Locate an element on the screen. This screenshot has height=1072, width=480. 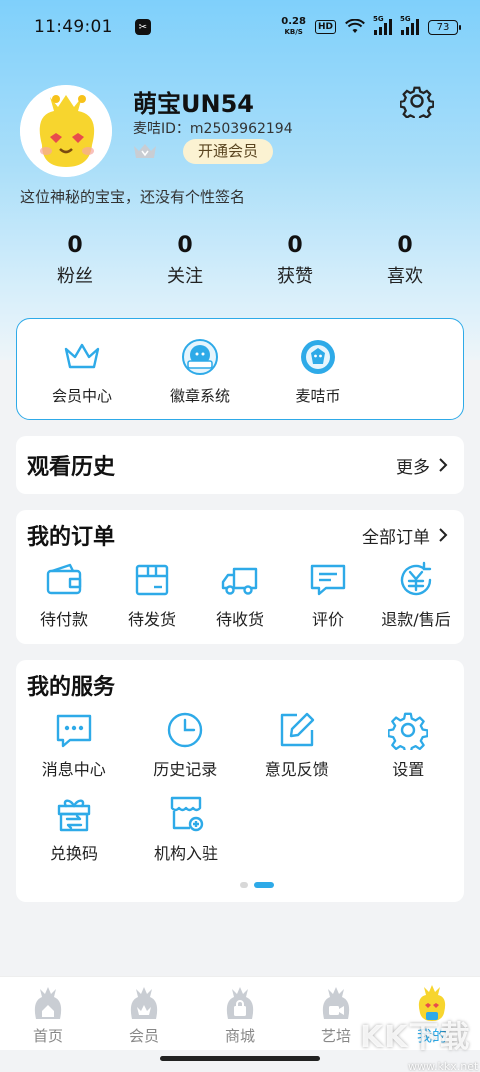
my-services-title: 我的服务 is located at coordinates (71, 687).